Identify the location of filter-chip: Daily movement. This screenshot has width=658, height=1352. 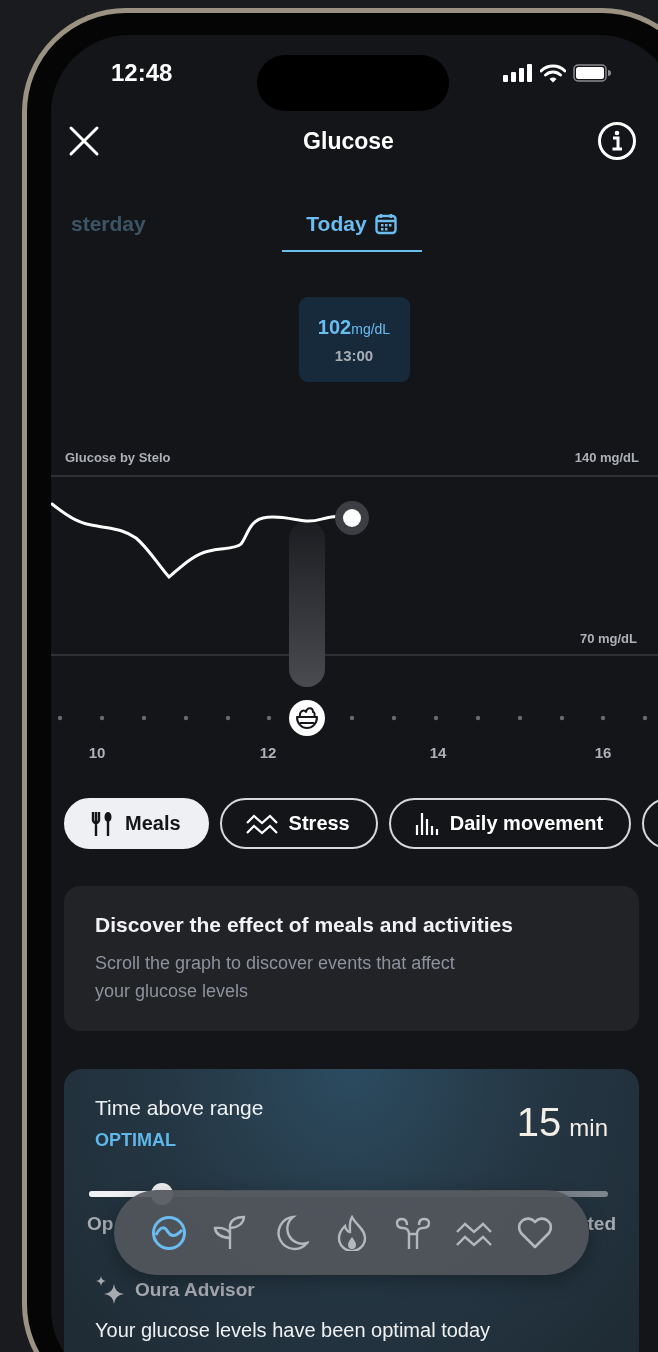
(510, 823).